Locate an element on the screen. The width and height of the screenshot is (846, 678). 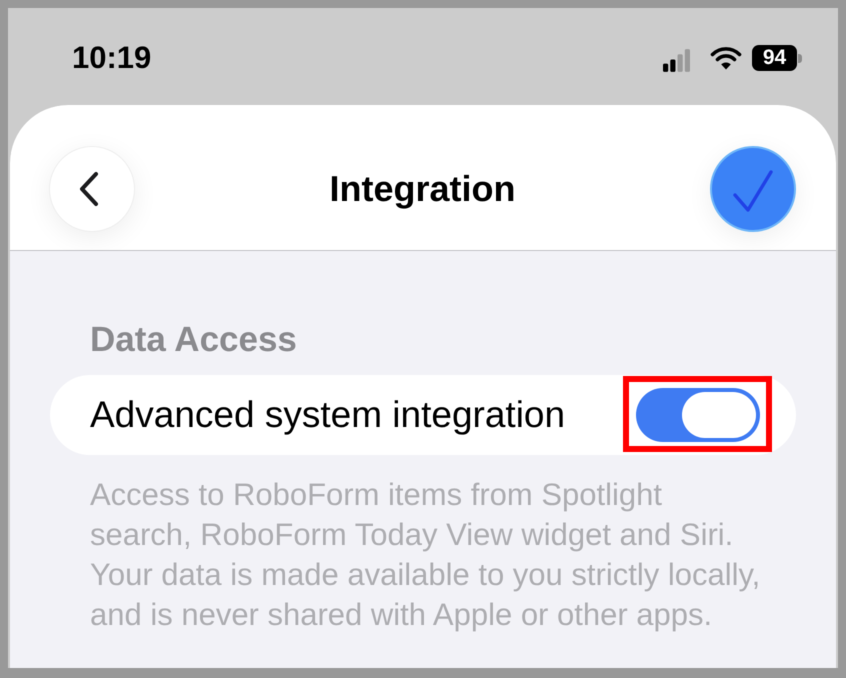
status-time: 10:19 is located at coordinates (112, 58).